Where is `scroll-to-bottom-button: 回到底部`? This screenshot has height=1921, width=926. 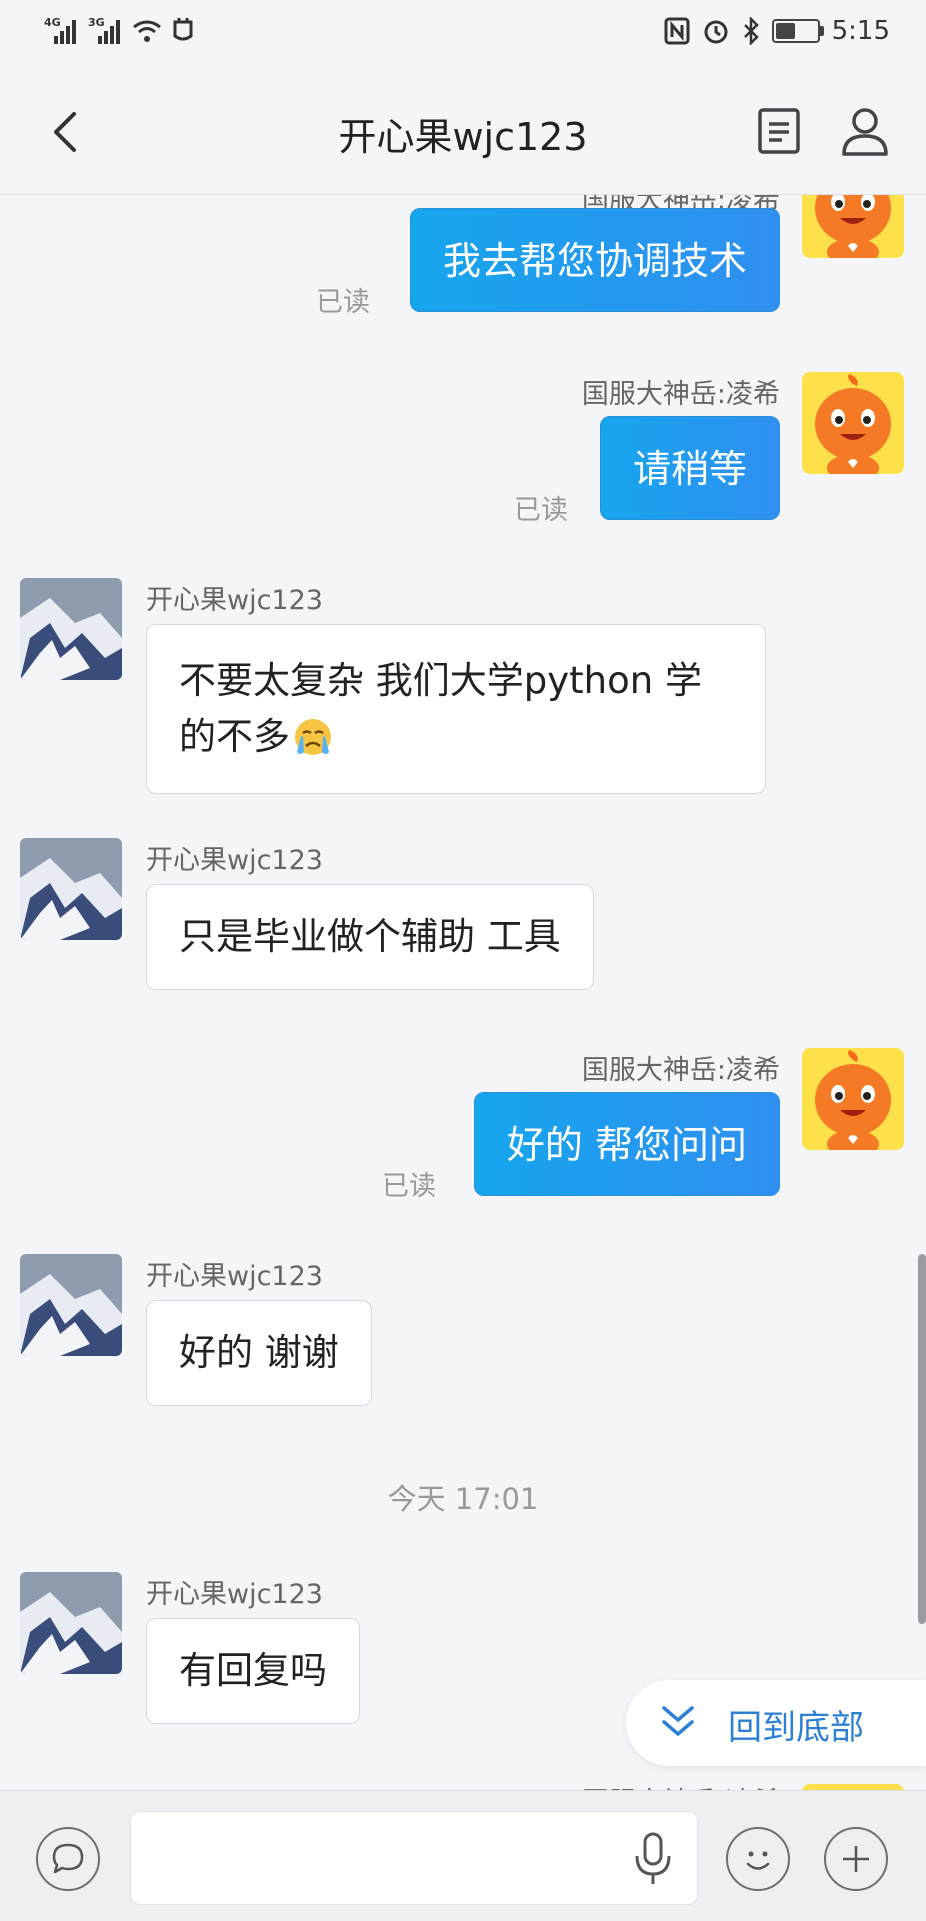
scroll-to-bottom-button: 回到底部 is located at coordinates (776, 1723).